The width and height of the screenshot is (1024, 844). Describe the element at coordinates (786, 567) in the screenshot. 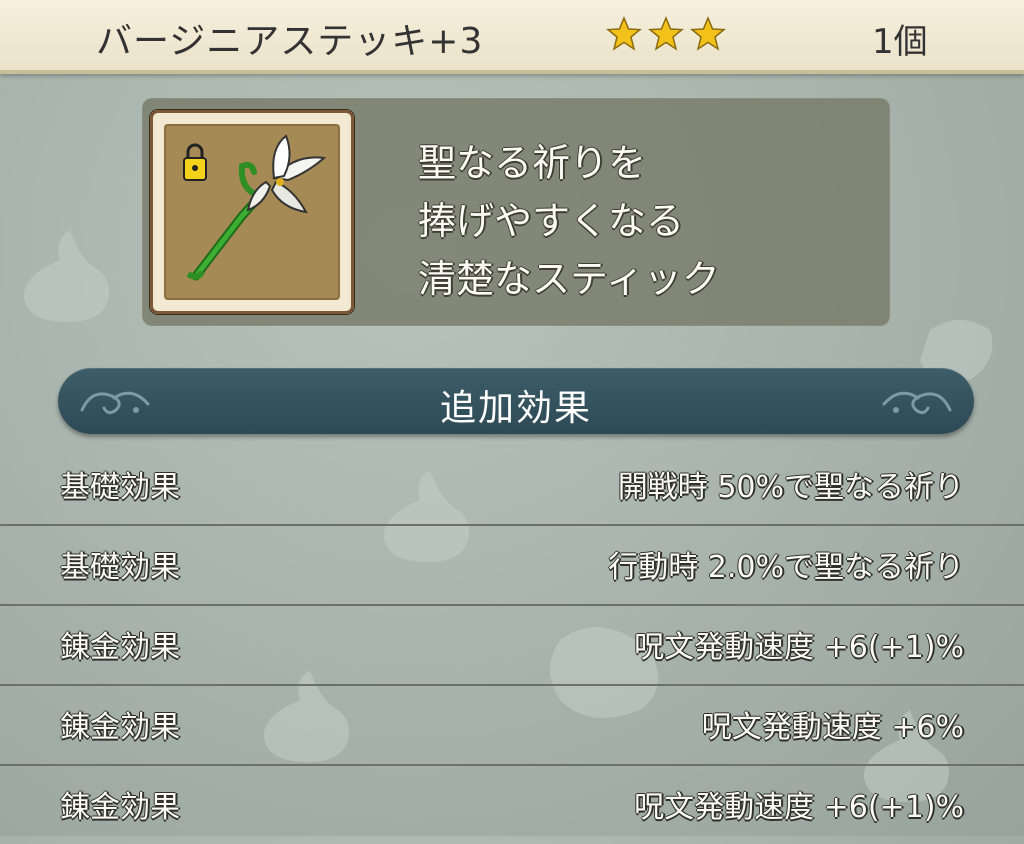

I see `effect-value: 行動時 2.0%で聖なる祈り` at that location.